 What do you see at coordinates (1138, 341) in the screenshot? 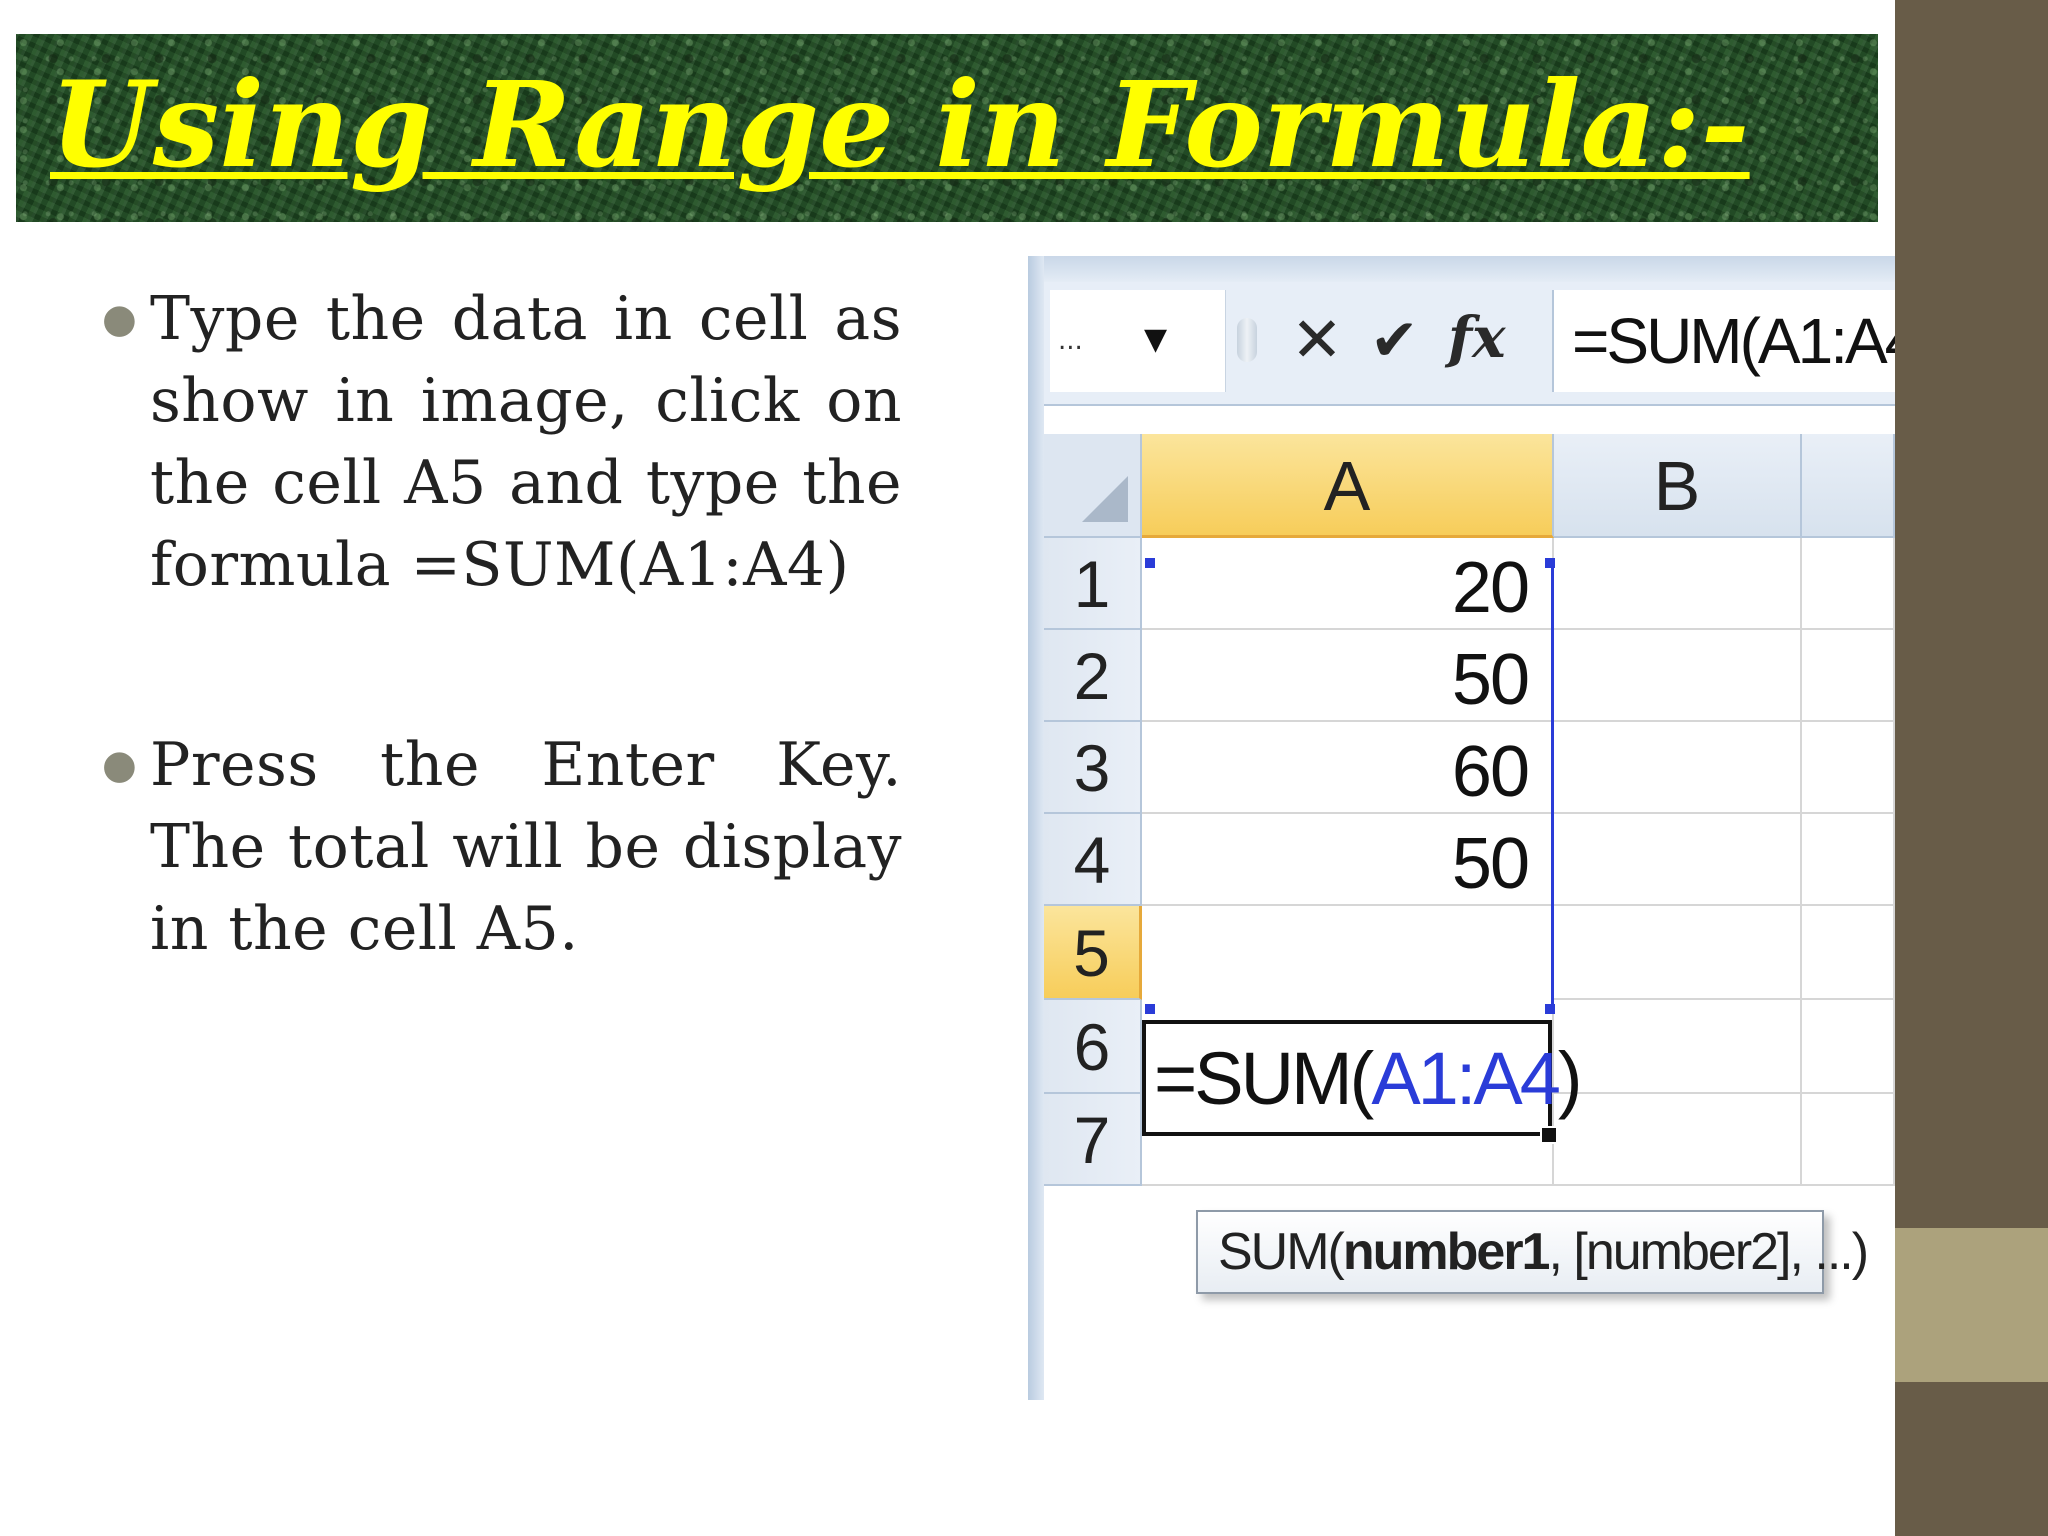
I see `name-box: ... ▼` at bounding box center [1138, 341].